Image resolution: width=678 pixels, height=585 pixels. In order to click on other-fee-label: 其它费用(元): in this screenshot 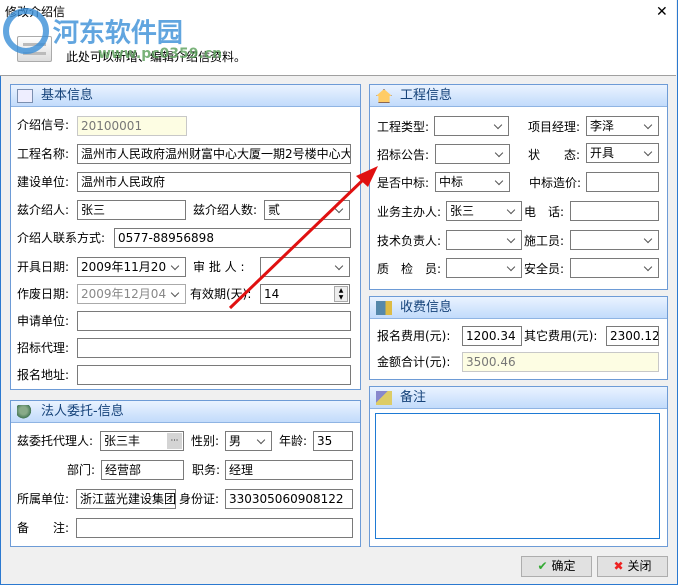, I will do `click(561, 336)`.